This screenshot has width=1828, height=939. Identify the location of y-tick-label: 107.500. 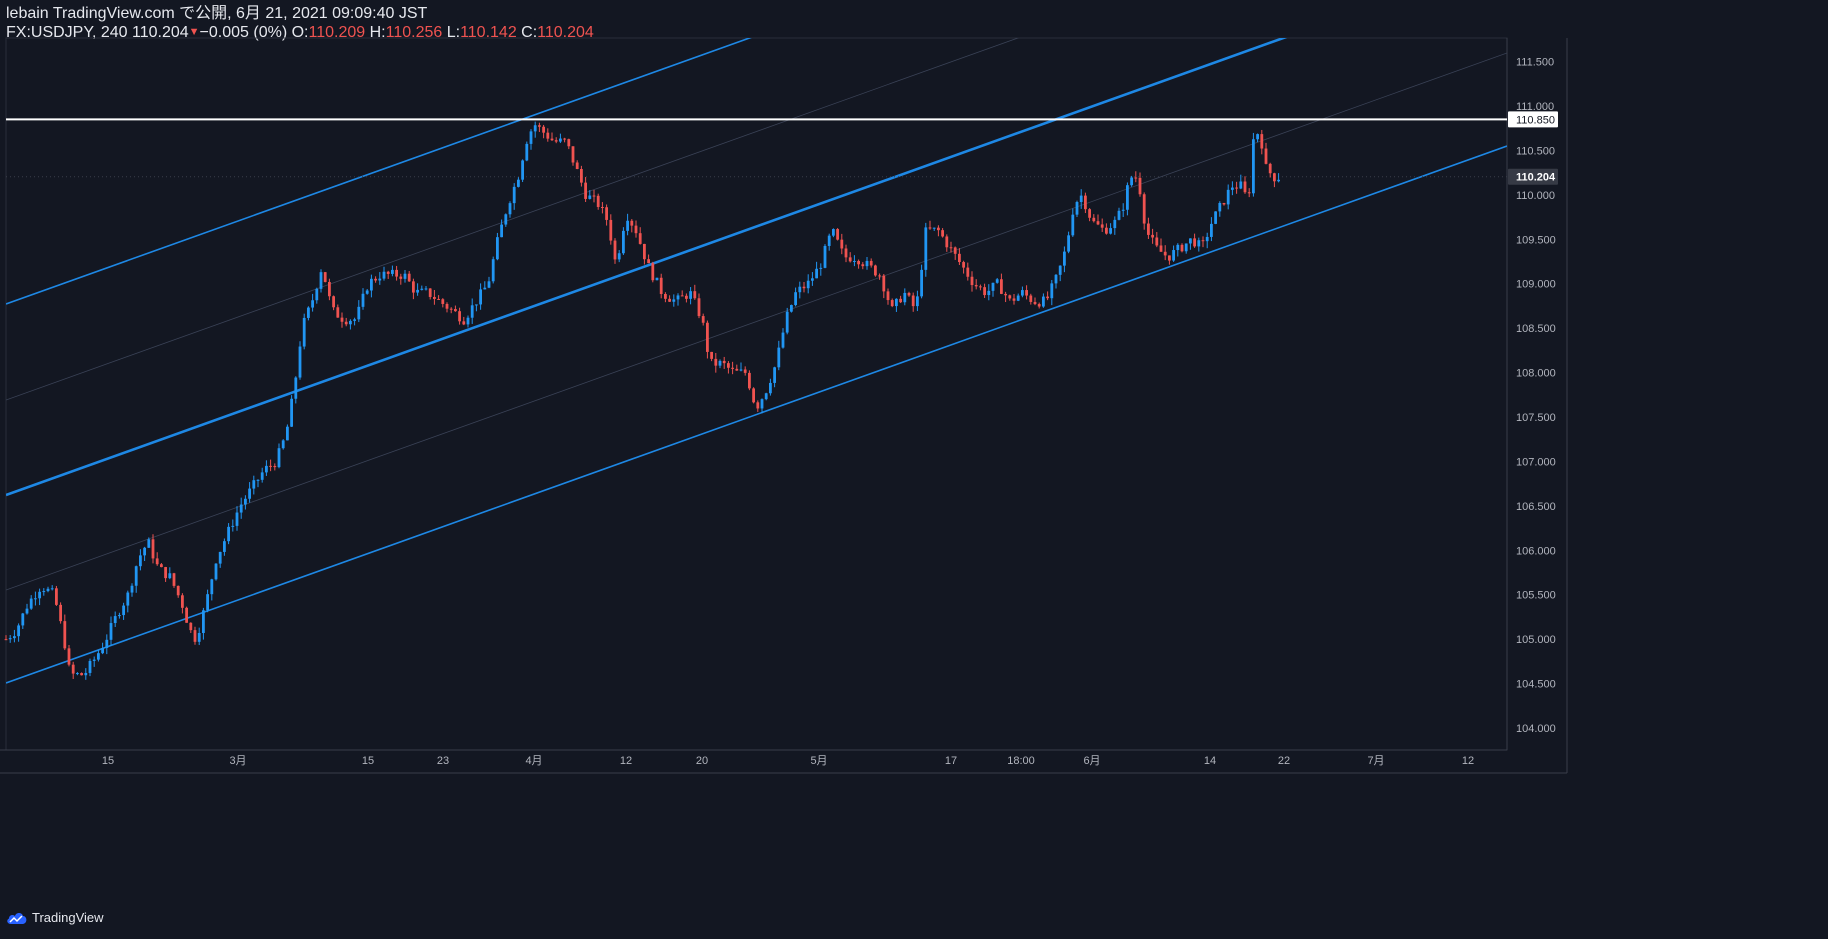
(1536, 418).